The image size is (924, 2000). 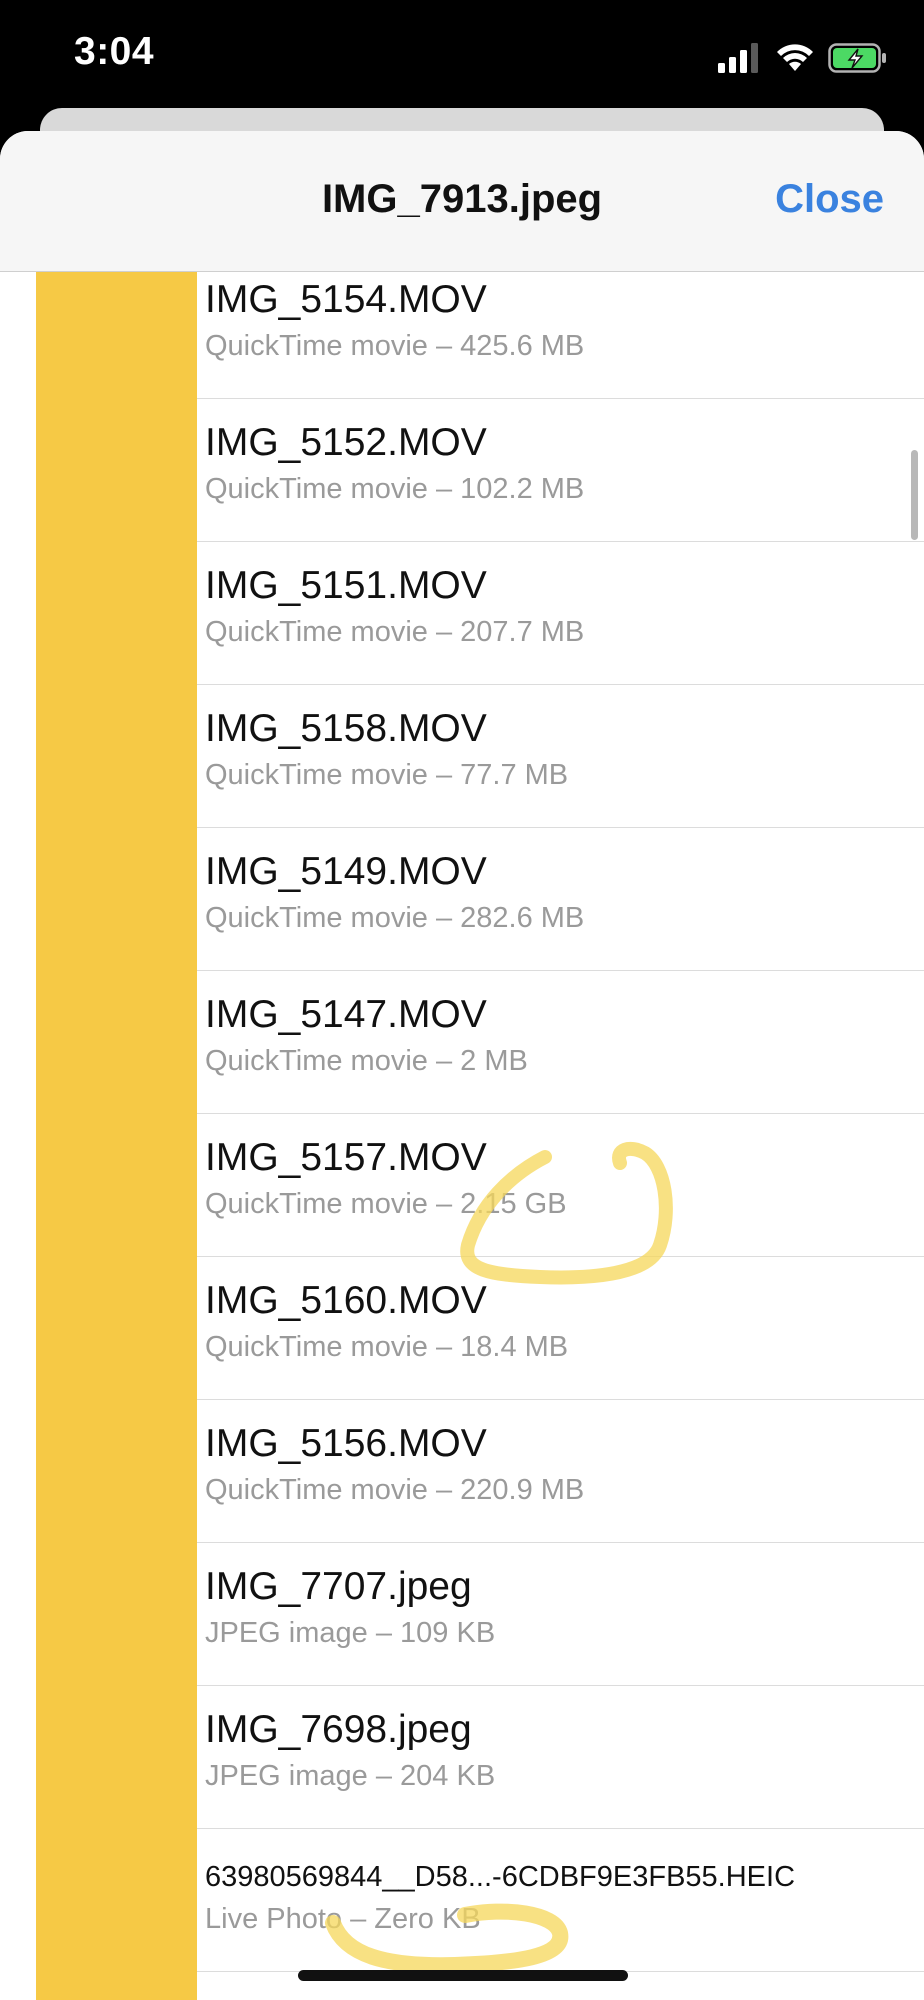 I want to click on file-row: IMG_5152.MOV QuickTime movie – 102.2 MB, so click(x=560, y=470).